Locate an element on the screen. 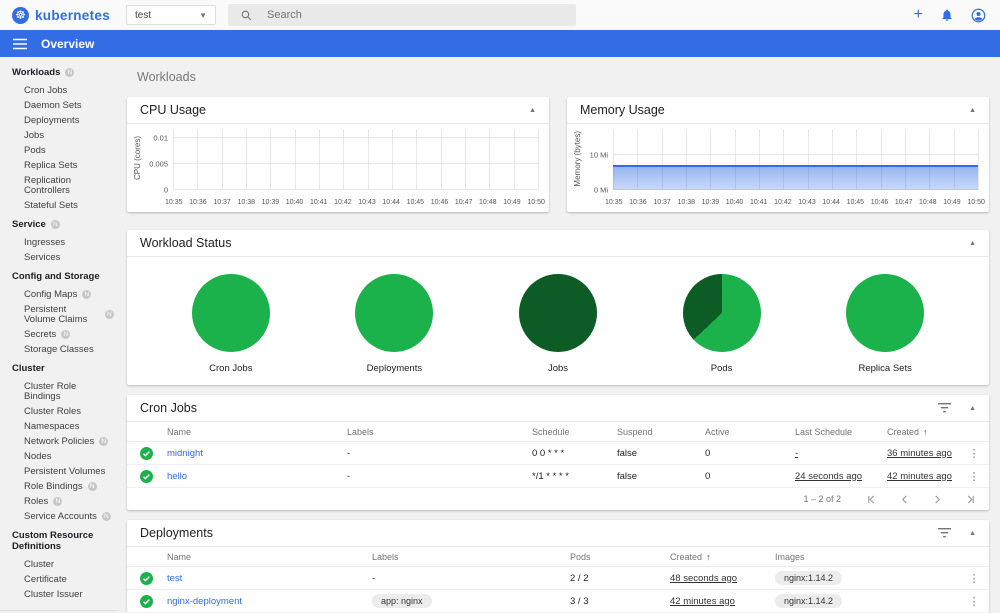  cell-created: 48 seconds ago is located at coordinates (722, 578).